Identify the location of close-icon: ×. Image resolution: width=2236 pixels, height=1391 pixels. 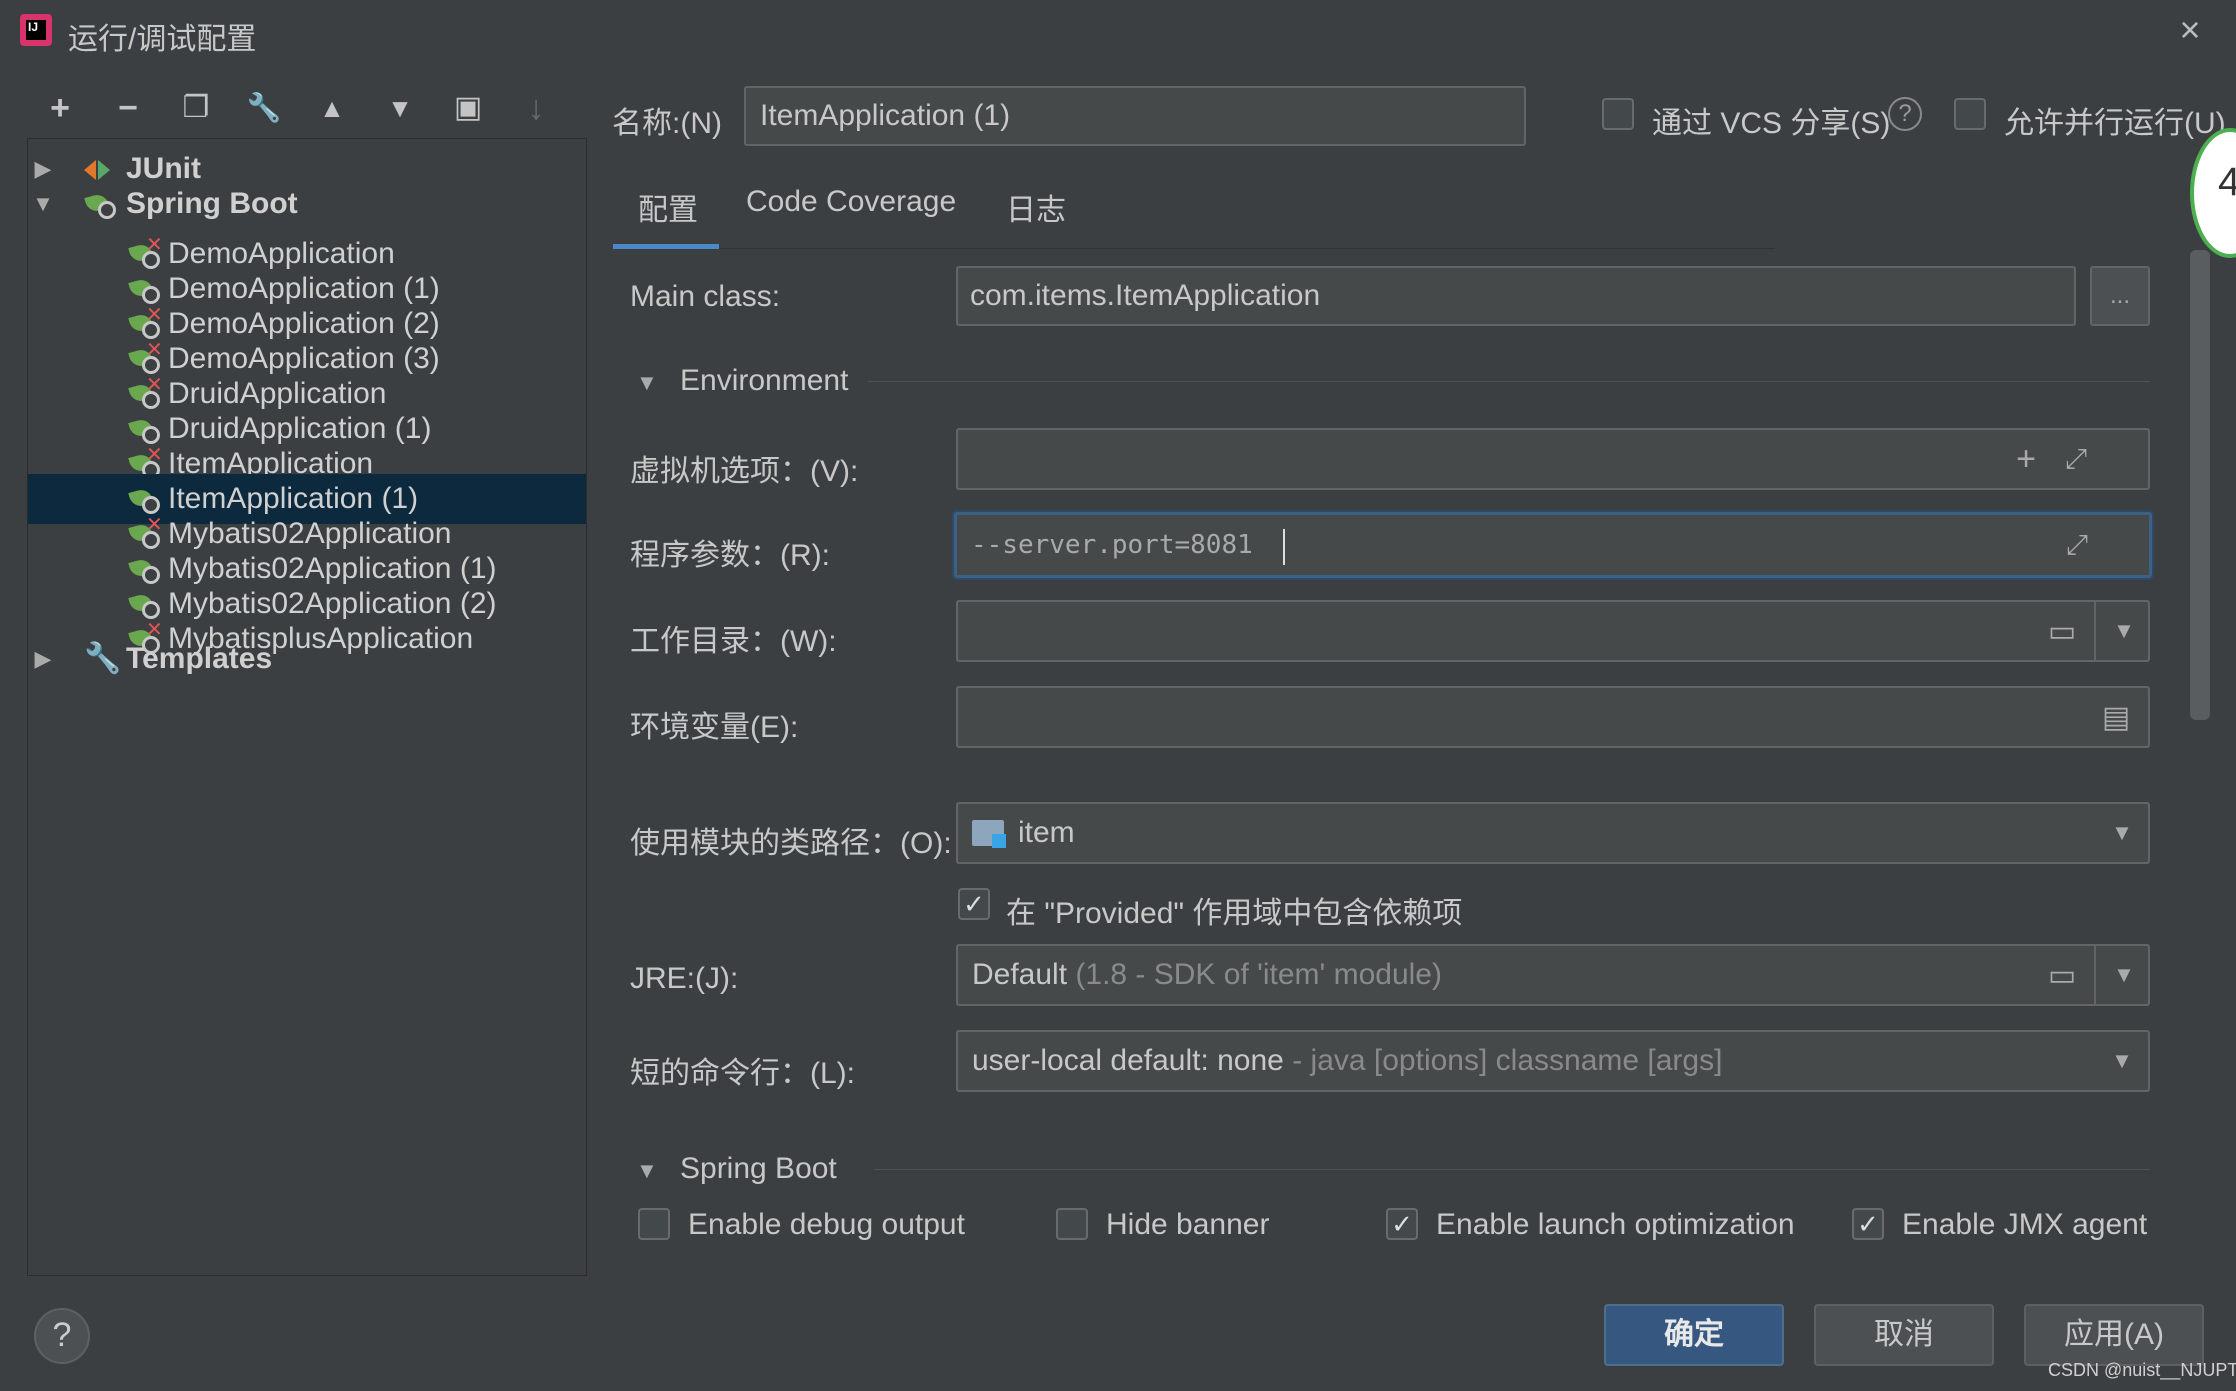
(2190, 30).